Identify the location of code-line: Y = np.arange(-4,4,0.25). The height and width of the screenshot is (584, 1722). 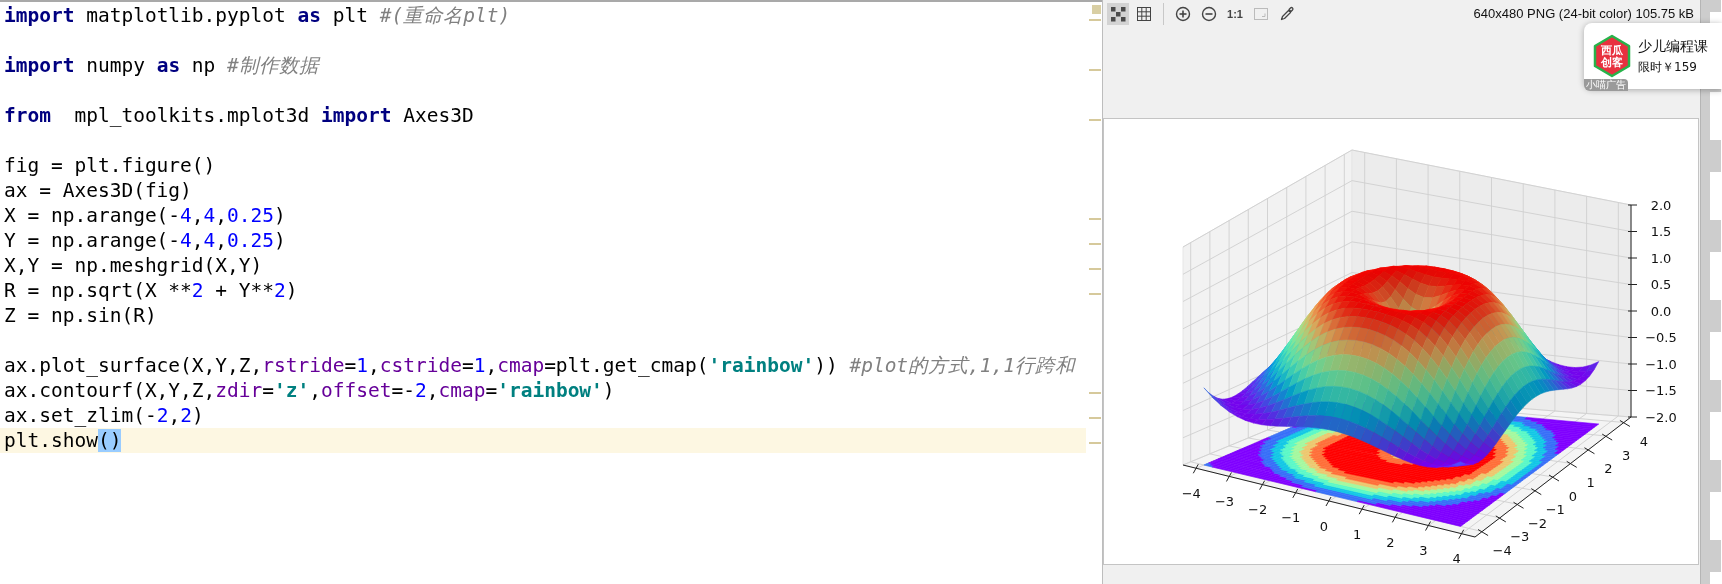
(145, 240).